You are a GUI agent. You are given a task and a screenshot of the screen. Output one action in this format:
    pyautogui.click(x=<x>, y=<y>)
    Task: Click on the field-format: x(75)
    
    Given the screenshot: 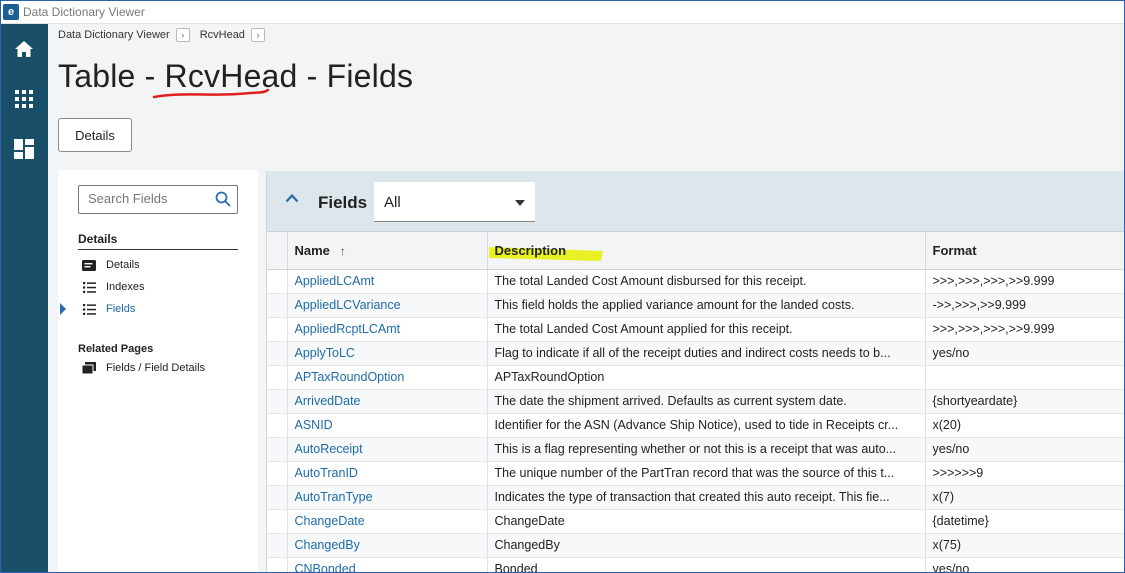 What is the action you would take?
    pyautogui.click(x=1025, y=545)
    